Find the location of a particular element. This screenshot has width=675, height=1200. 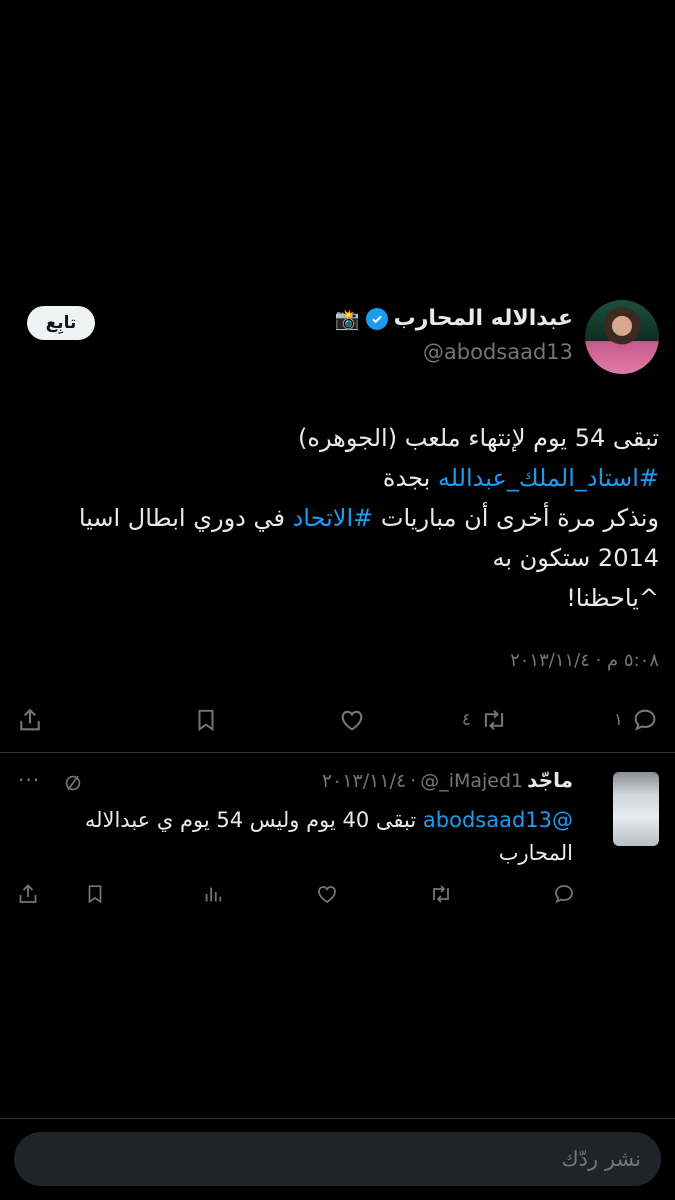

author-name: عبدالاله المحارب is located at coordinates (483, 318).